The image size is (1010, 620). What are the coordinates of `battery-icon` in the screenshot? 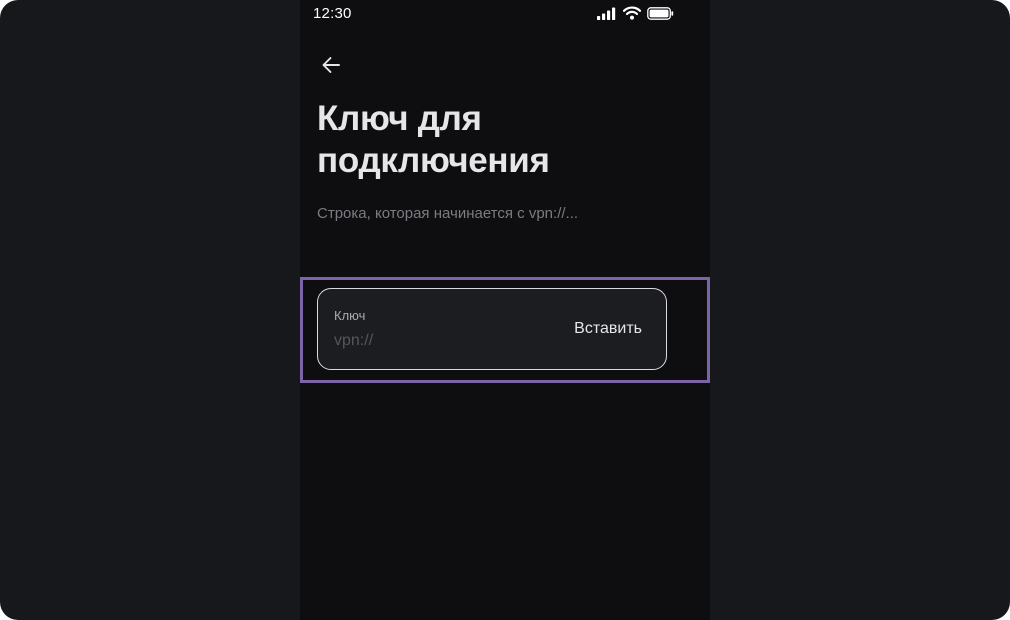 It's located at (660, 15).